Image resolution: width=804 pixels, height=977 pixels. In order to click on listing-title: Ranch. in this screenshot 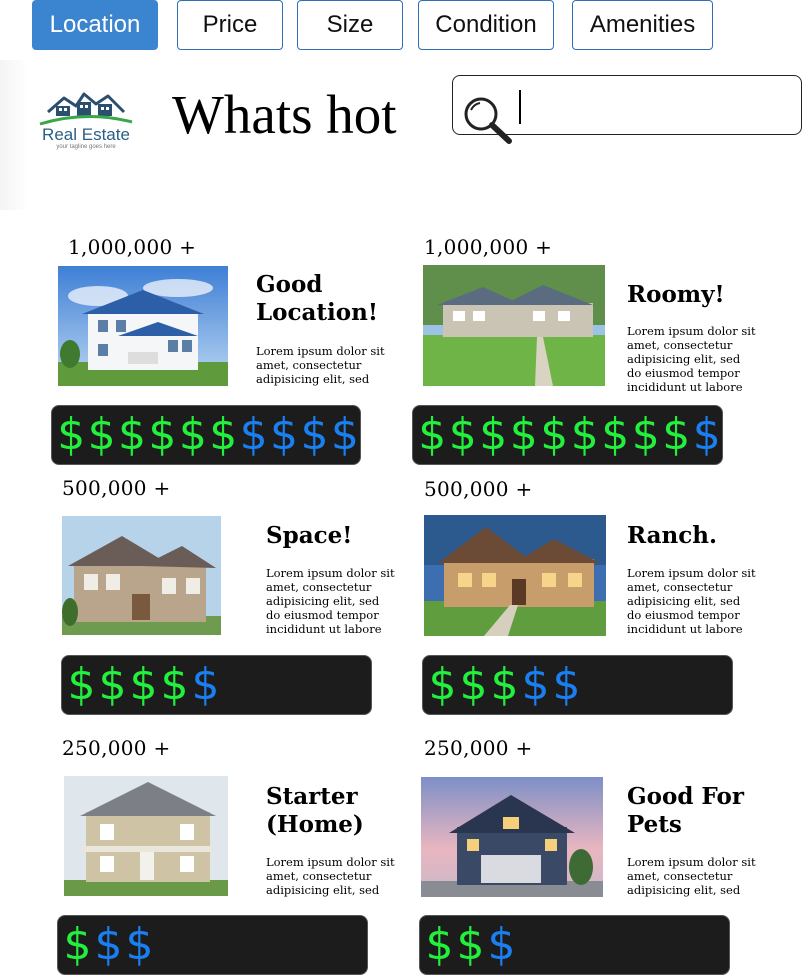, I will do `click(672, 535)`.